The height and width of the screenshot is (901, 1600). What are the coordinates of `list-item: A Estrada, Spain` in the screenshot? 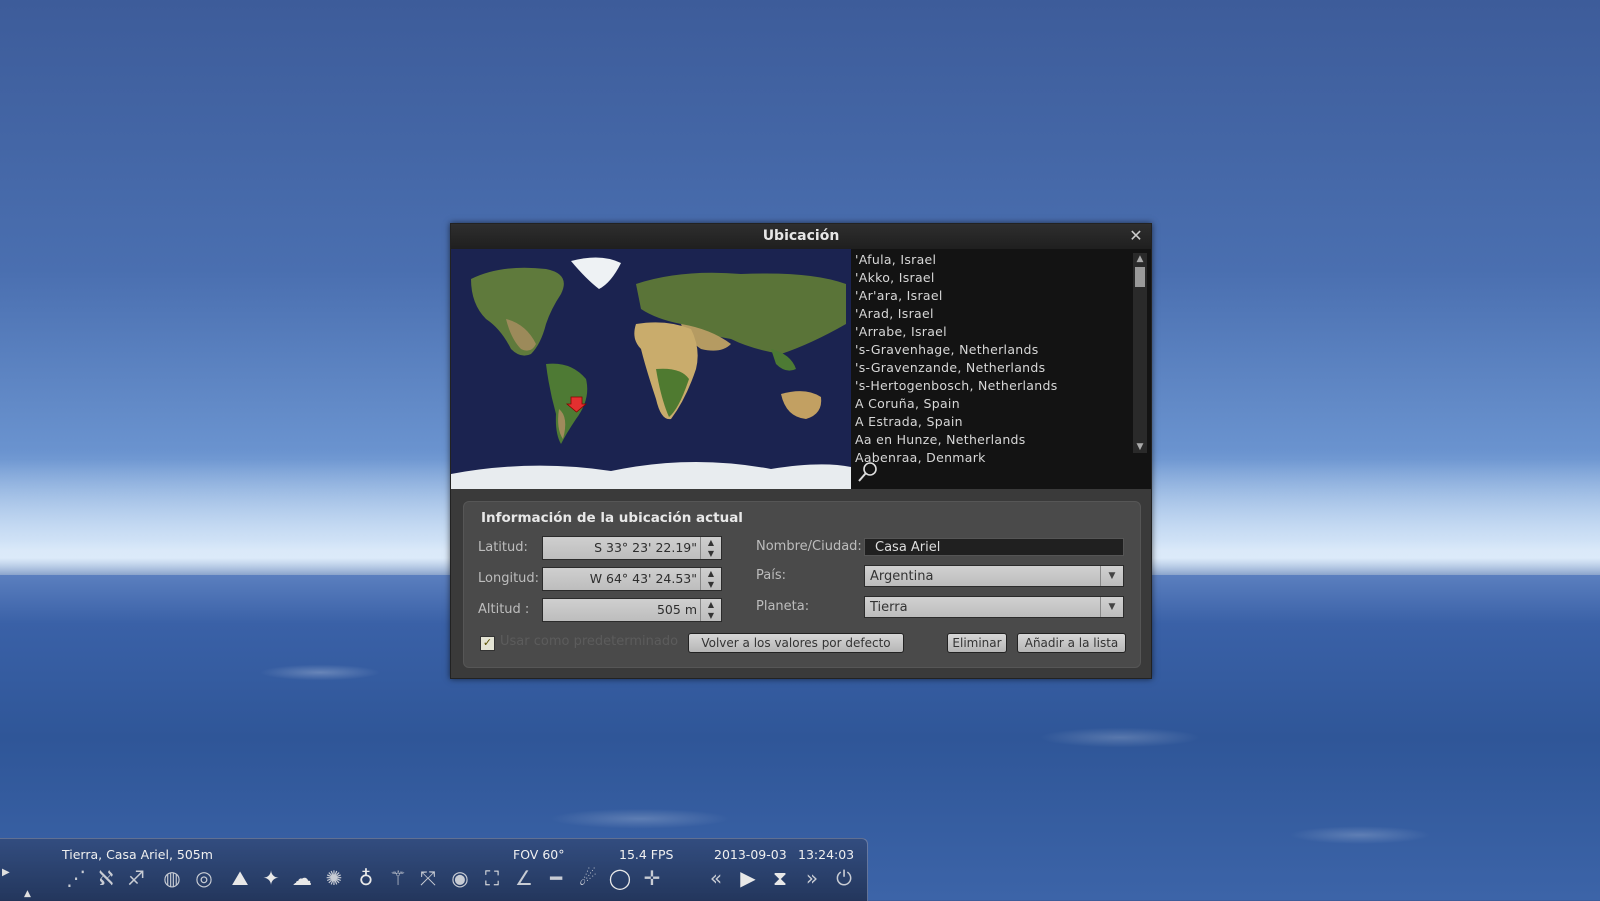 It's located at (1003, 422).